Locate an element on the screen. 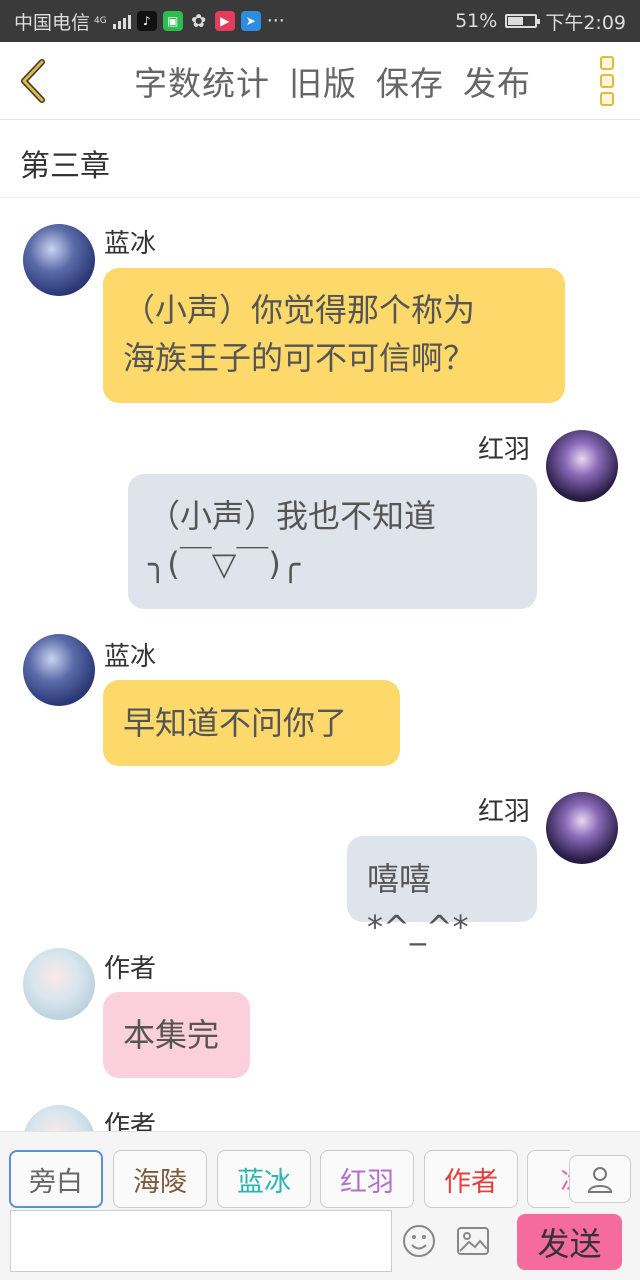  carrier-label: 中国电信 is located at coordinates (52, 22).